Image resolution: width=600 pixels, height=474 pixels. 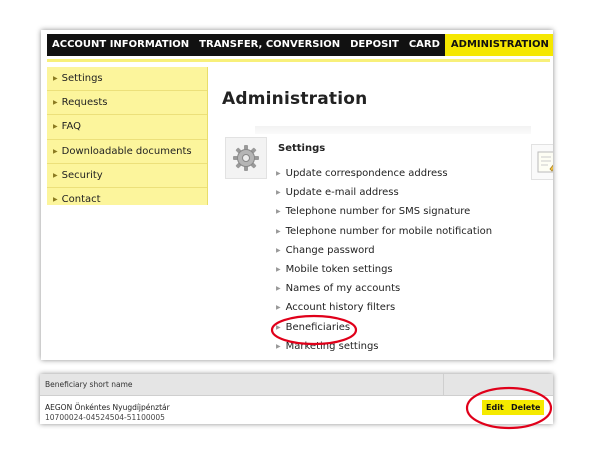 What do you see at coordinates (340, 308) in the screenshot?
I see `link-label: Account history filters` at bounding box center [340, 308].